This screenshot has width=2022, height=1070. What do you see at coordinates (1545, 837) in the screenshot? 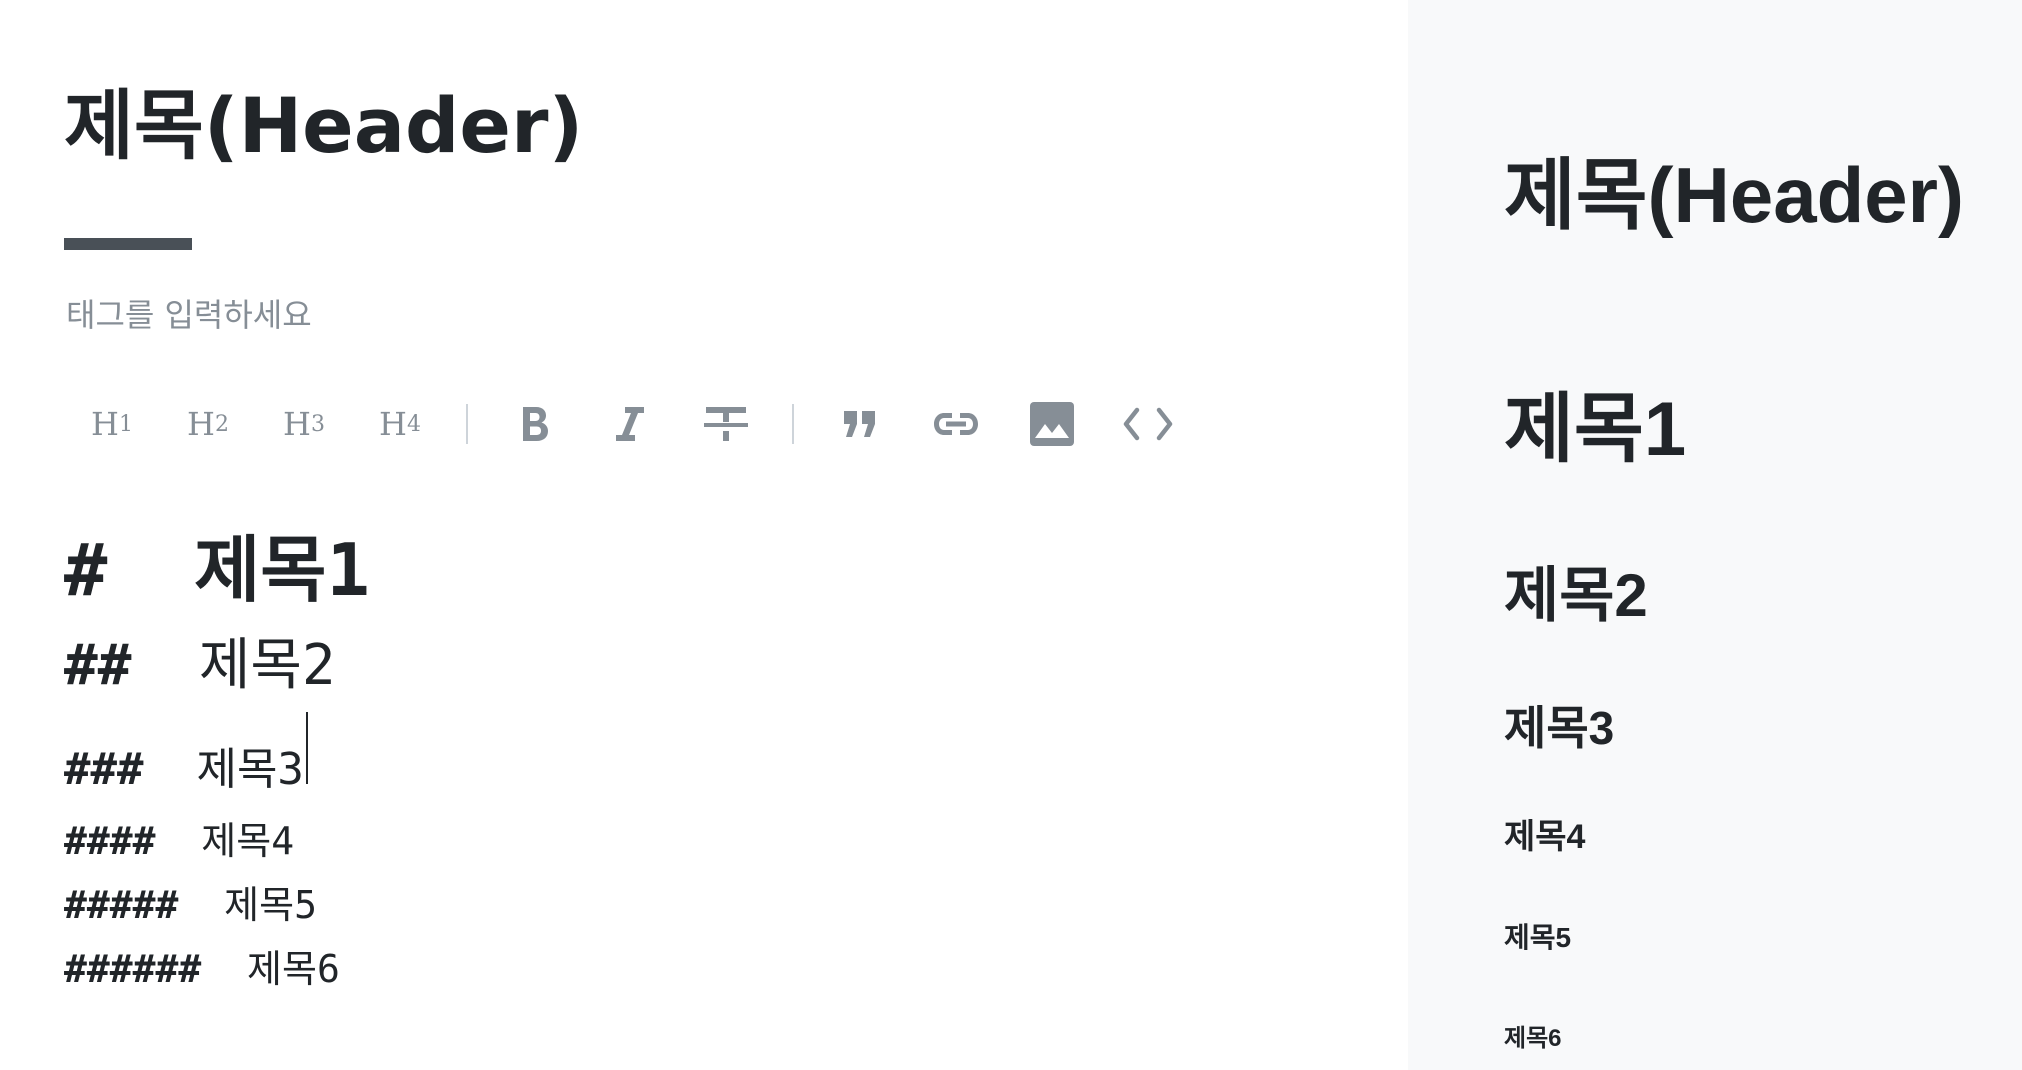
I see `preview-heading-4: 제목4` at bounding box center [1545, 837].